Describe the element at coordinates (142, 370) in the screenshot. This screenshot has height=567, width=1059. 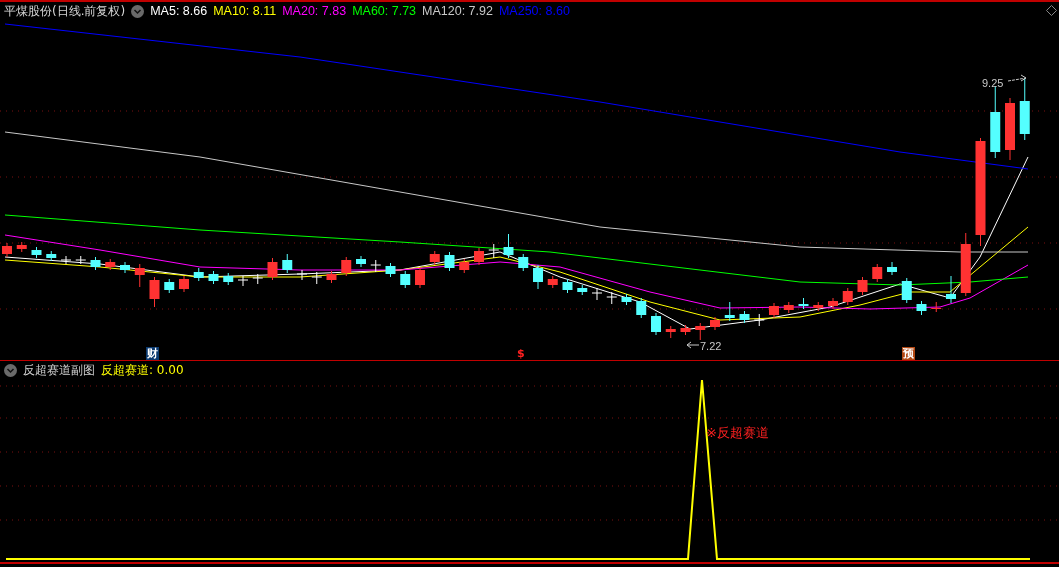
I see `indicator-value: 反超赛道: 0.00` at that location.